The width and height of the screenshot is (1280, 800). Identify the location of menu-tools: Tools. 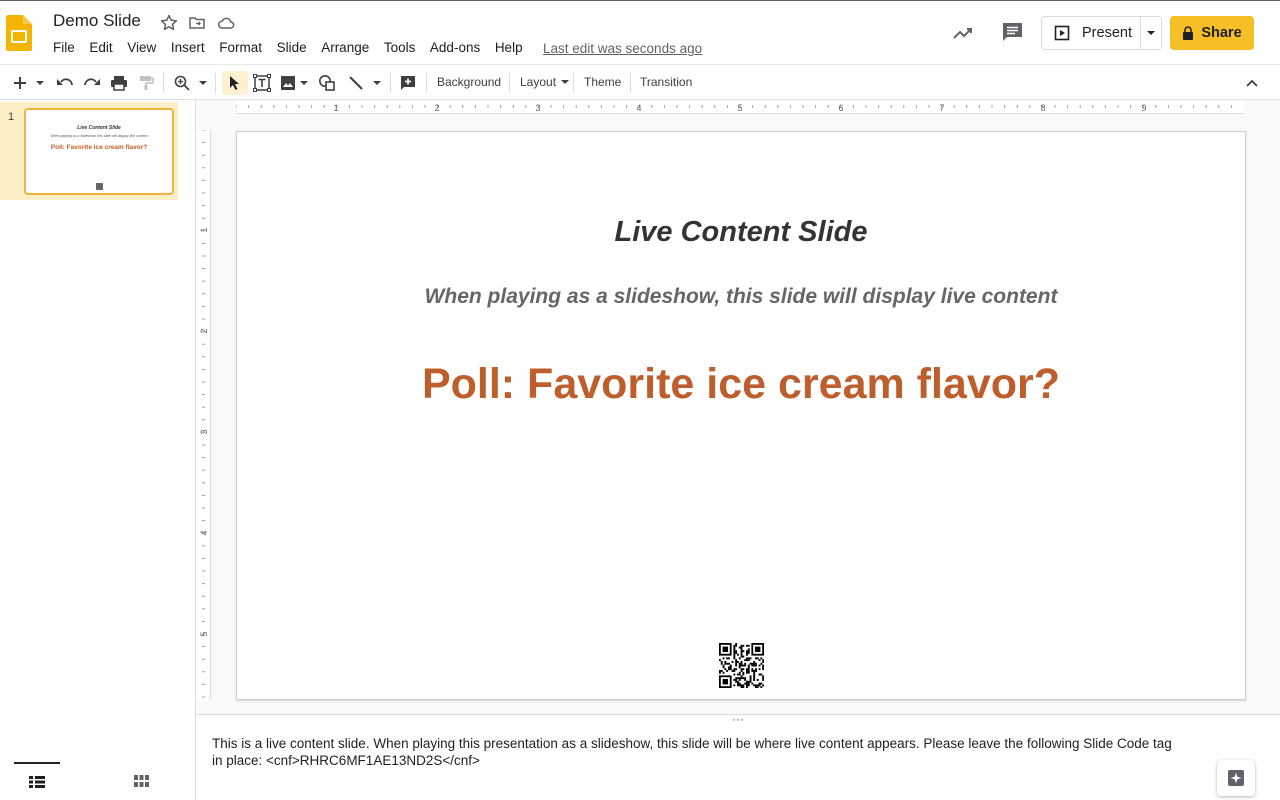
(400, 49).